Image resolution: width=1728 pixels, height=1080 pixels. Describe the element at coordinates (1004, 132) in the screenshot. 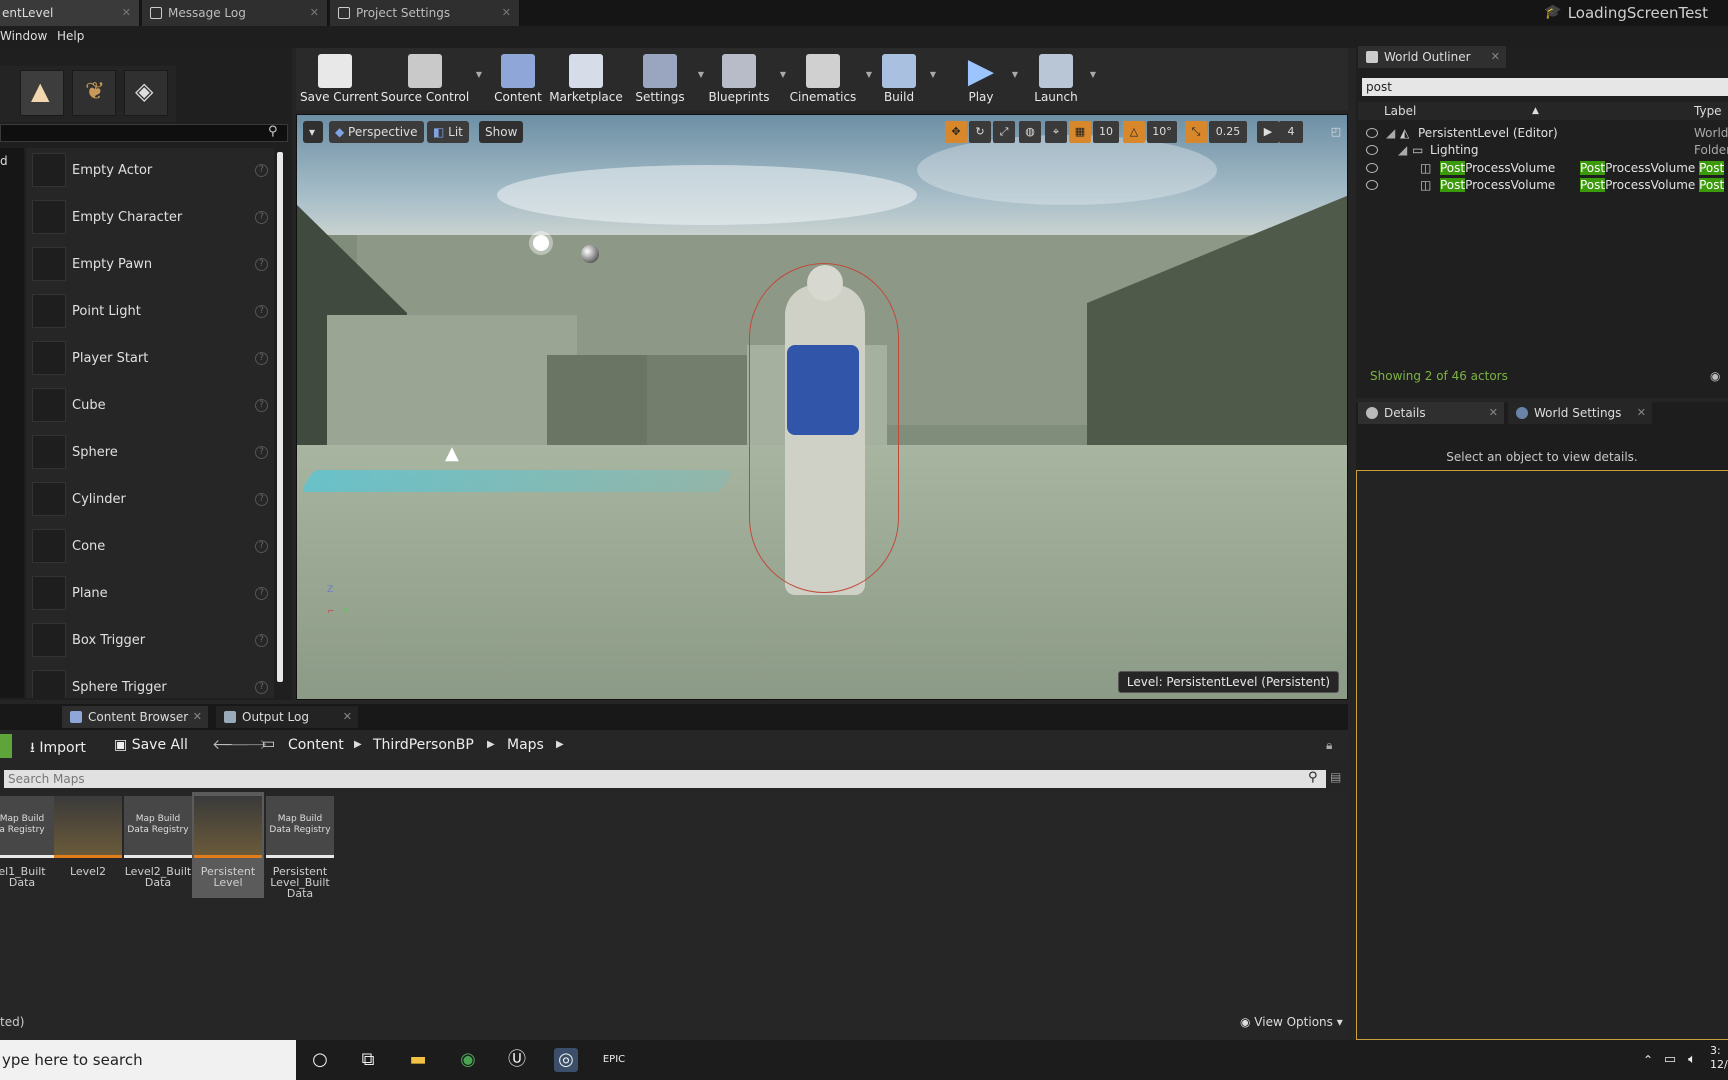

I see `scale-mode-icon: ⤢` at that location.